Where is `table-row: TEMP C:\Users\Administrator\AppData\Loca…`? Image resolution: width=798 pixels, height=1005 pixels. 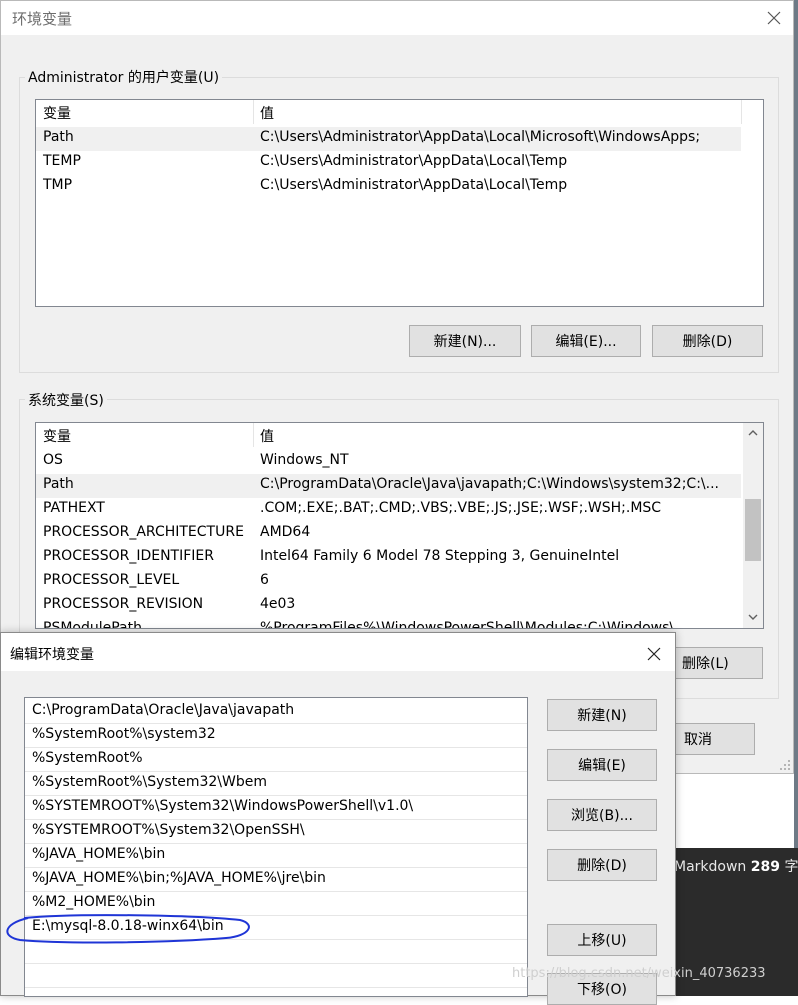 table-row: TEMP C:\Users\Administrator\AppData\Loca… is located at coordinates (399, 163).